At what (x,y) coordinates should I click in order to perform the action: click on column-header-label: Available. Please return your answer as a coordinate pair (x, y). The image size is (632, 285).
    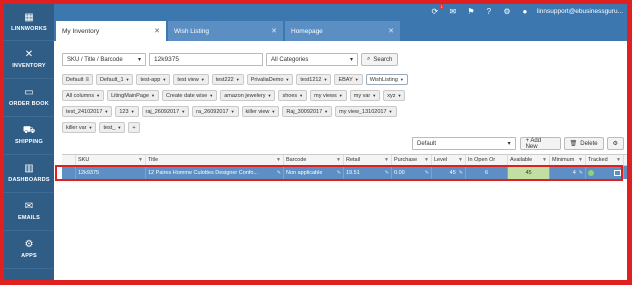
    Looking at the image, I should click on (521, 160).